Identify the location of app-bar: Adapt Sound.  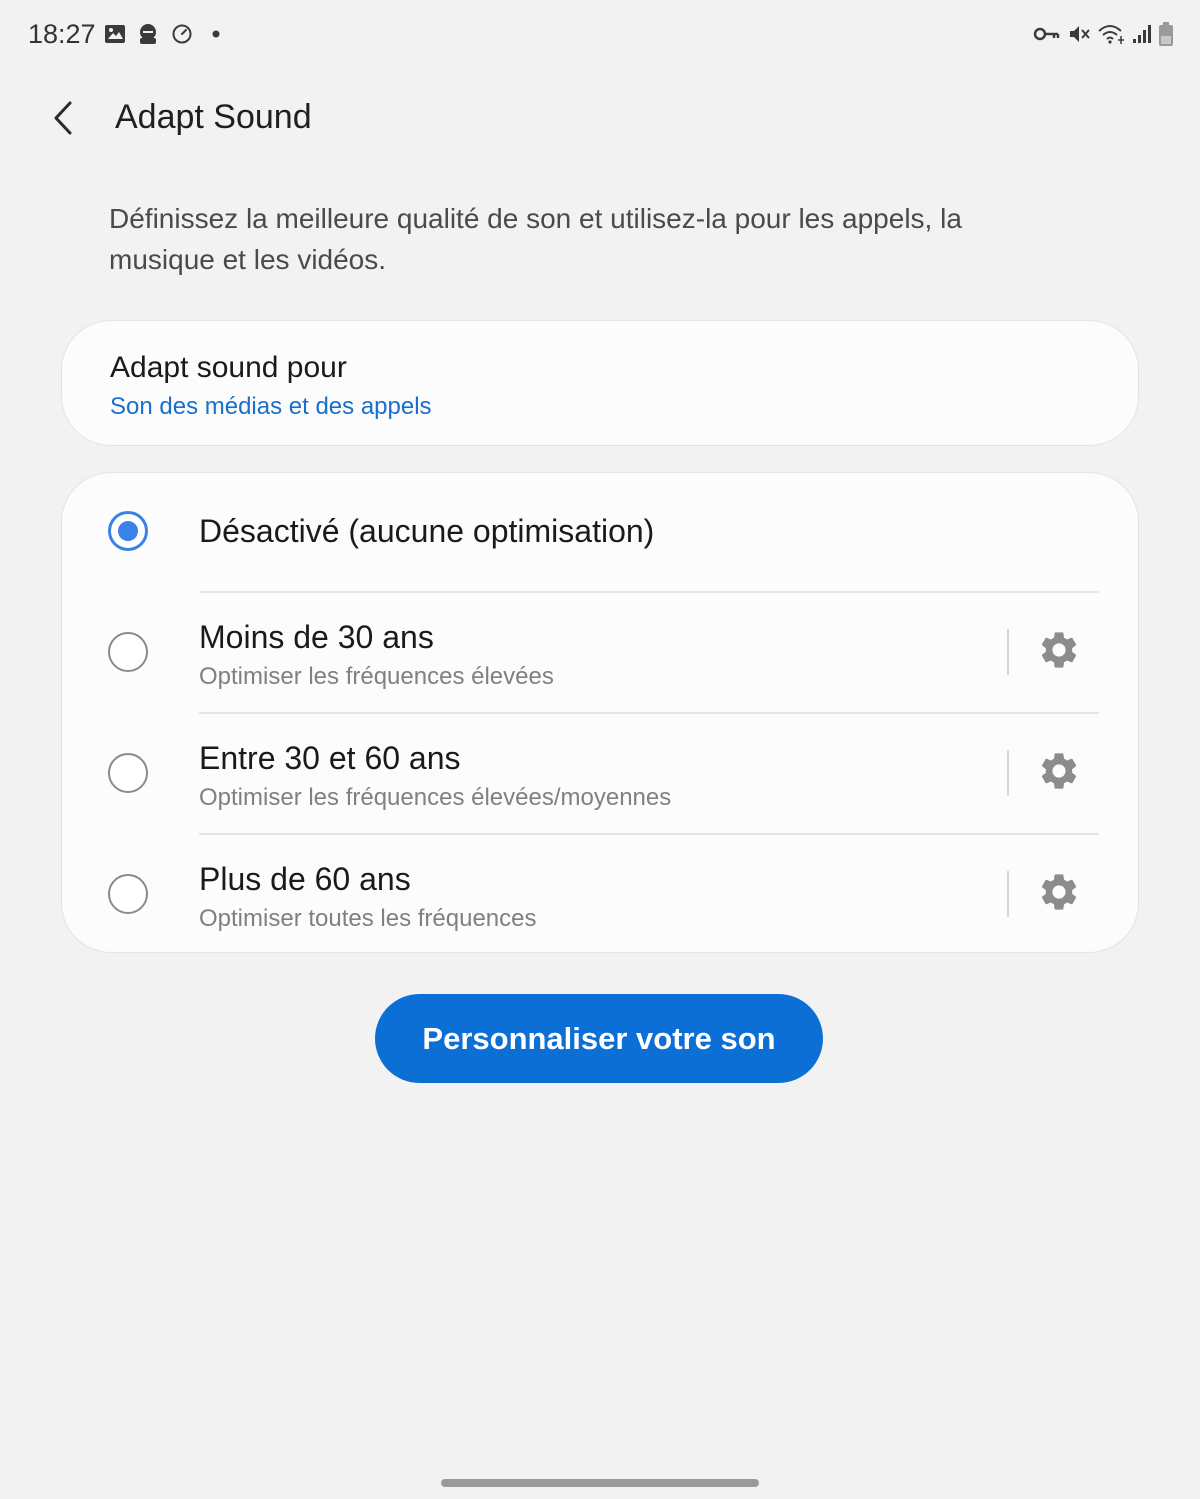
(600, 120).